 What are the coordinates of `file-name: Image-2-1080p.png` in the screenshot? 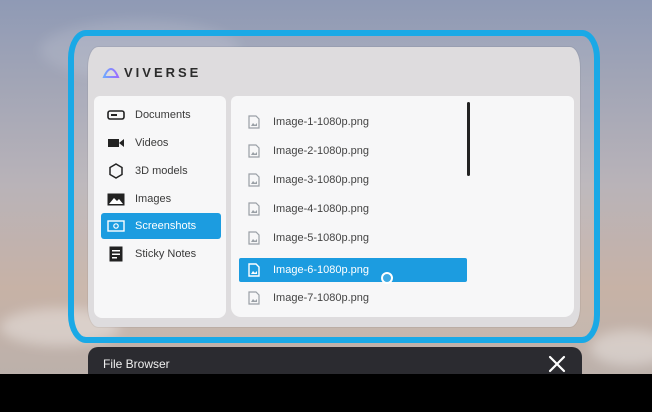 It's located at (321, 151).